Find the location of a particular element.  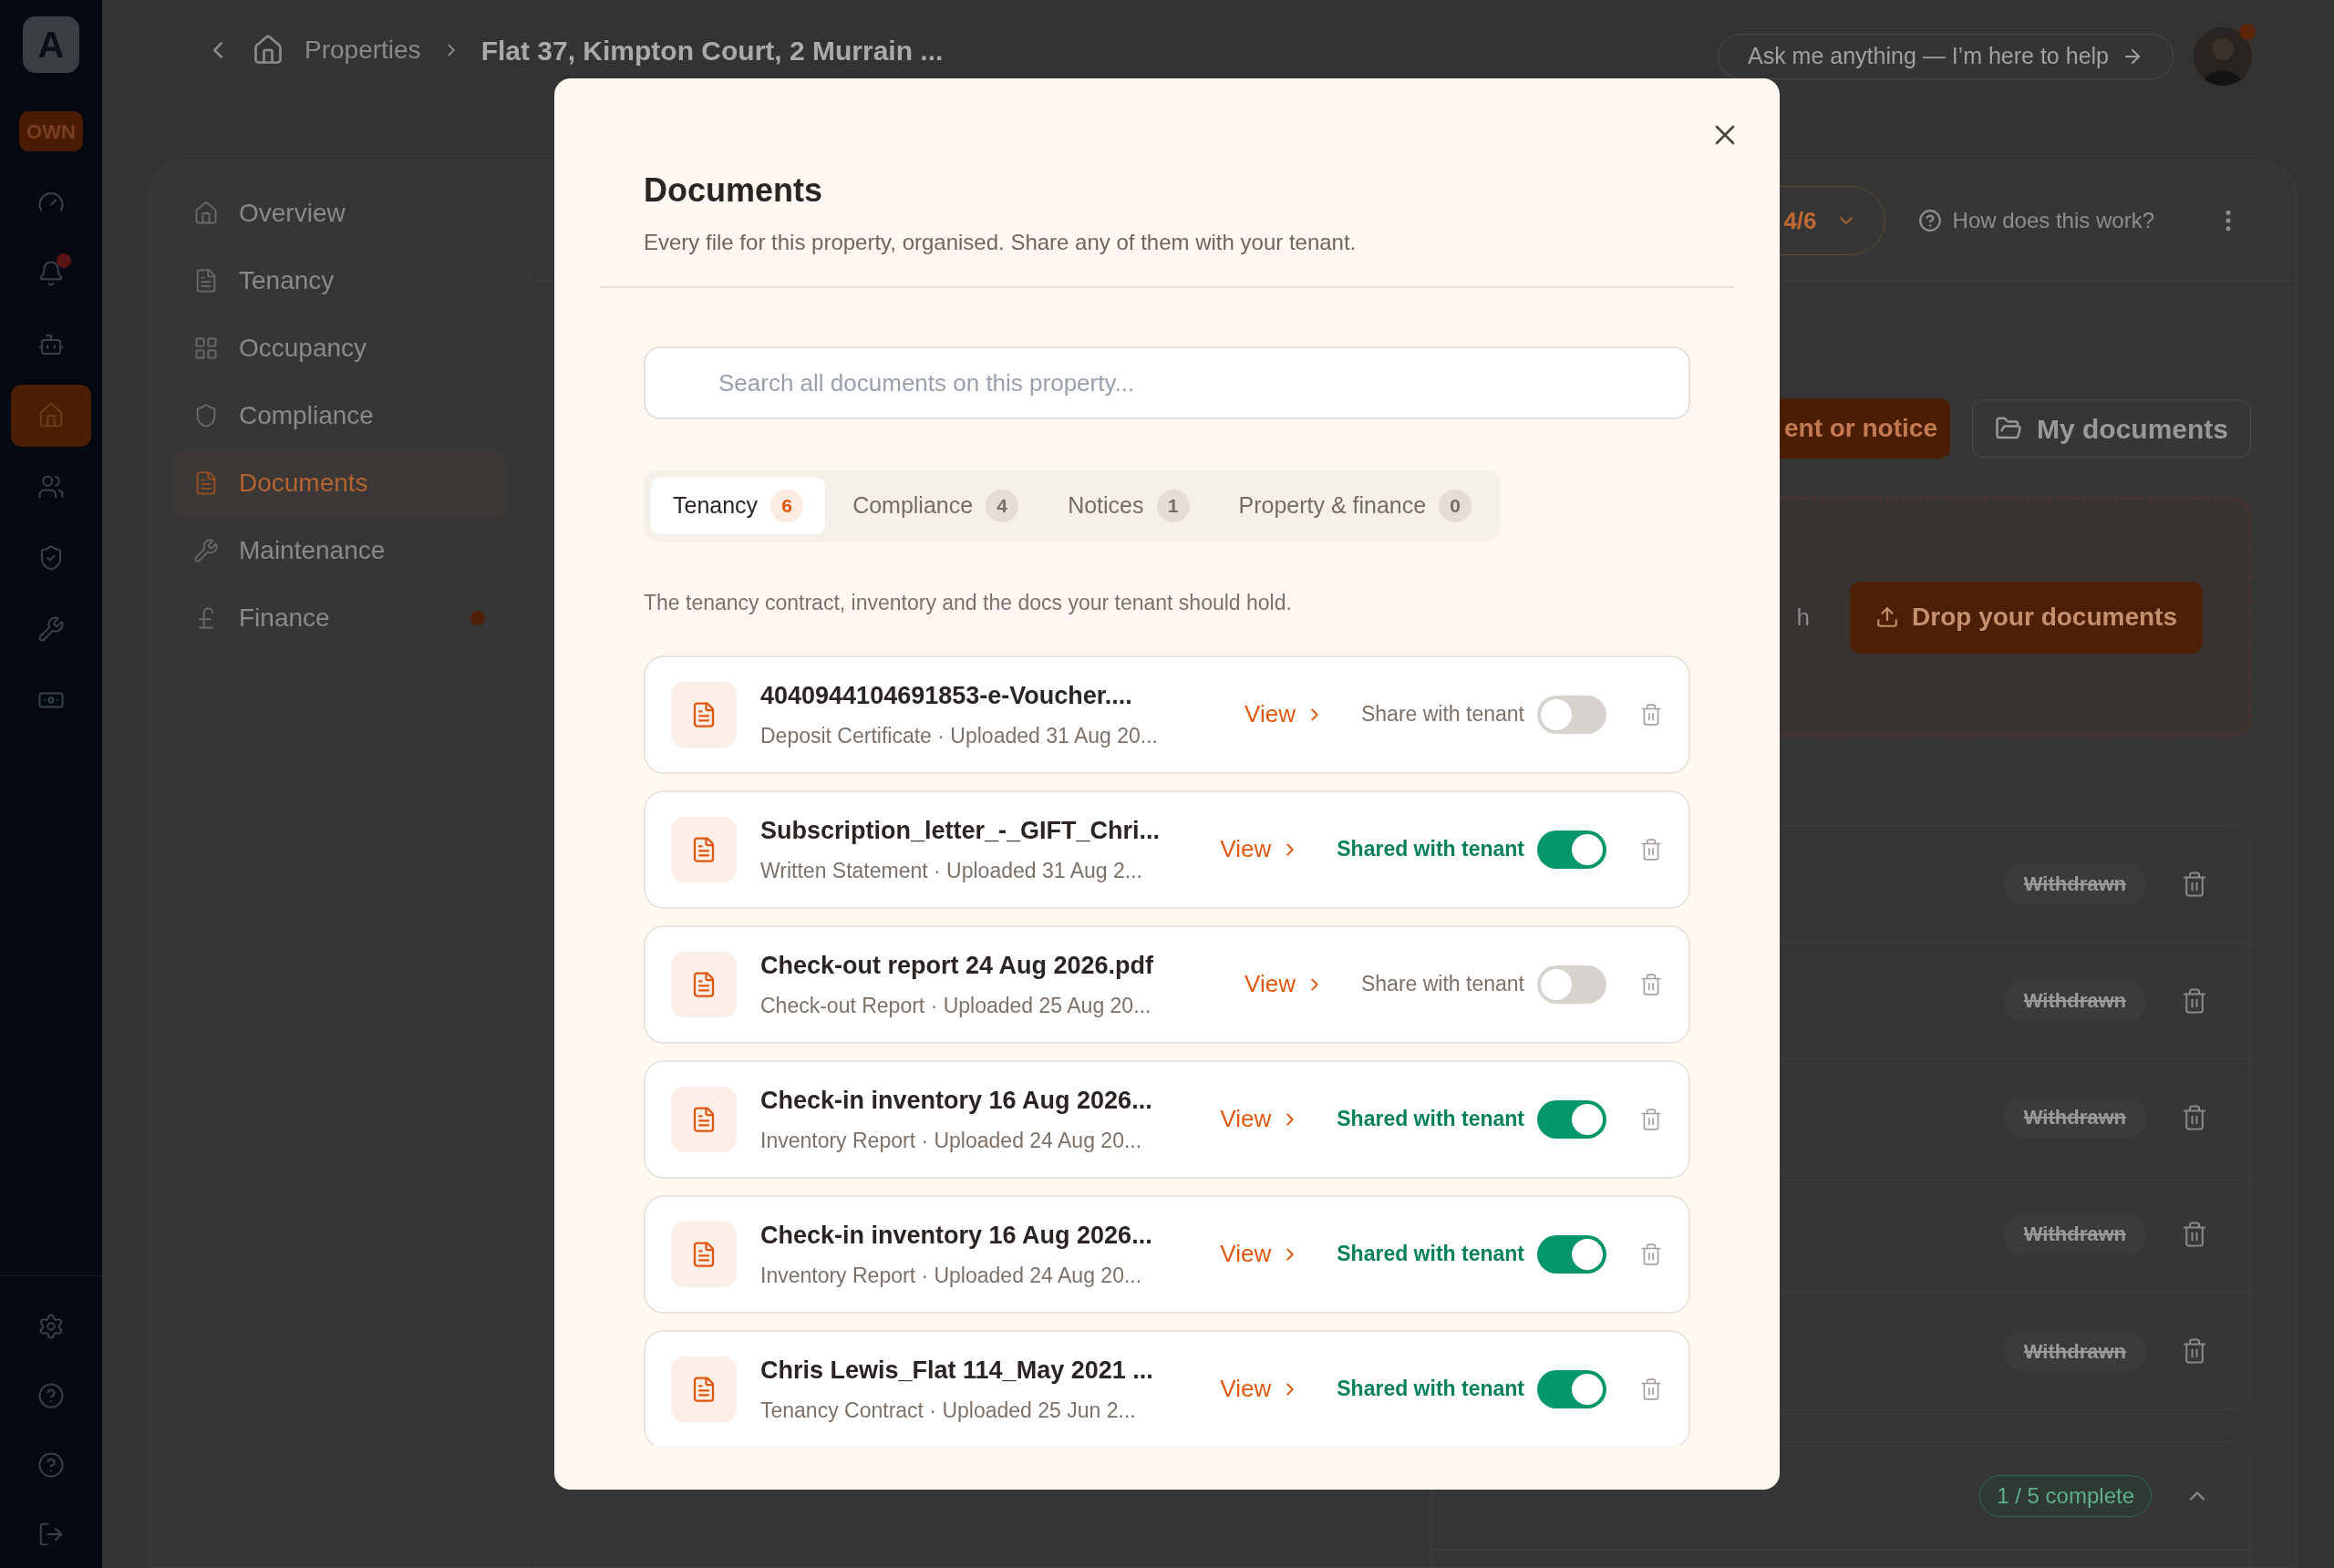

logout-icon is located at coordinates (51, 1534).